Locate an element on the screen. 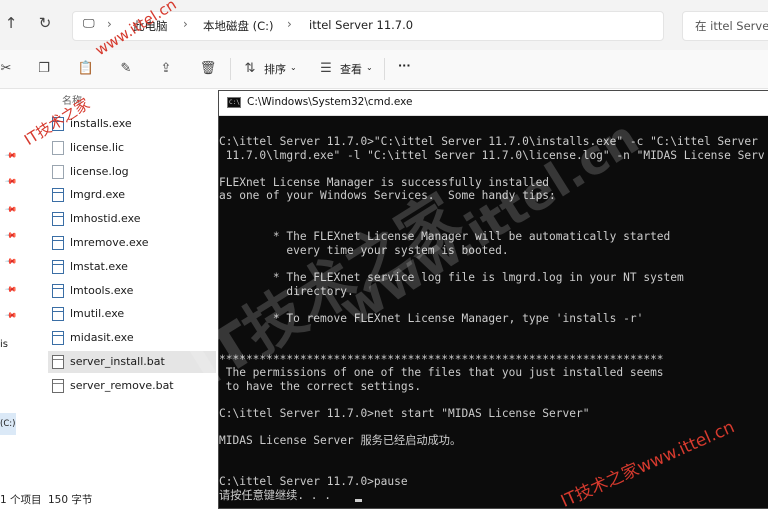  console-line: 请按任意键继续. . . is located at coordinates (278, 495).